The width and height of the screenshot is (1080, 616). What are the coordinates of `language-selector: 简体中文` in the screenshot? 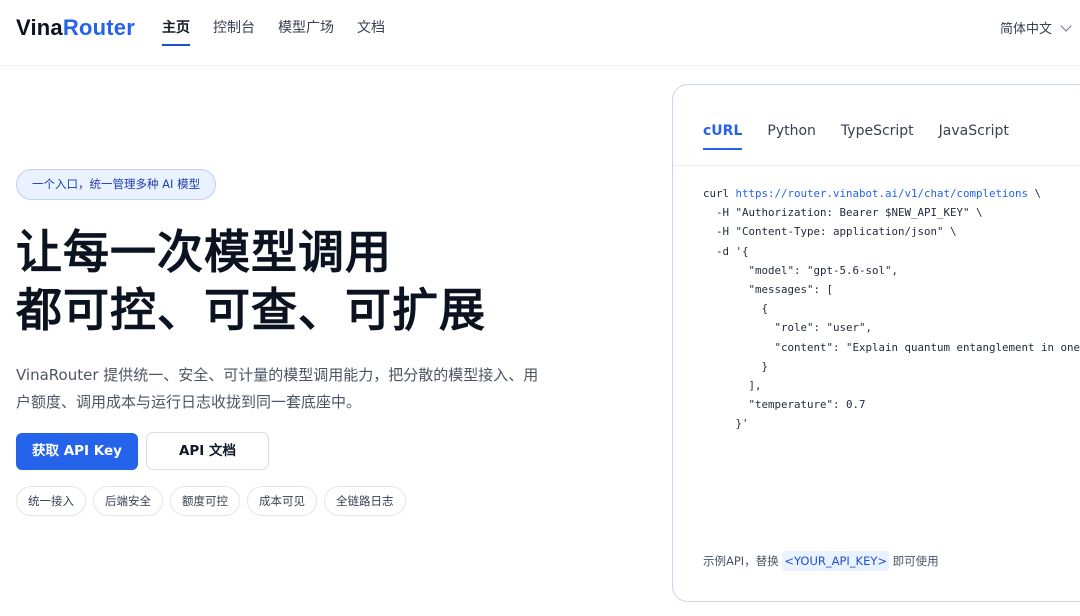 It's located at (1035, 27).